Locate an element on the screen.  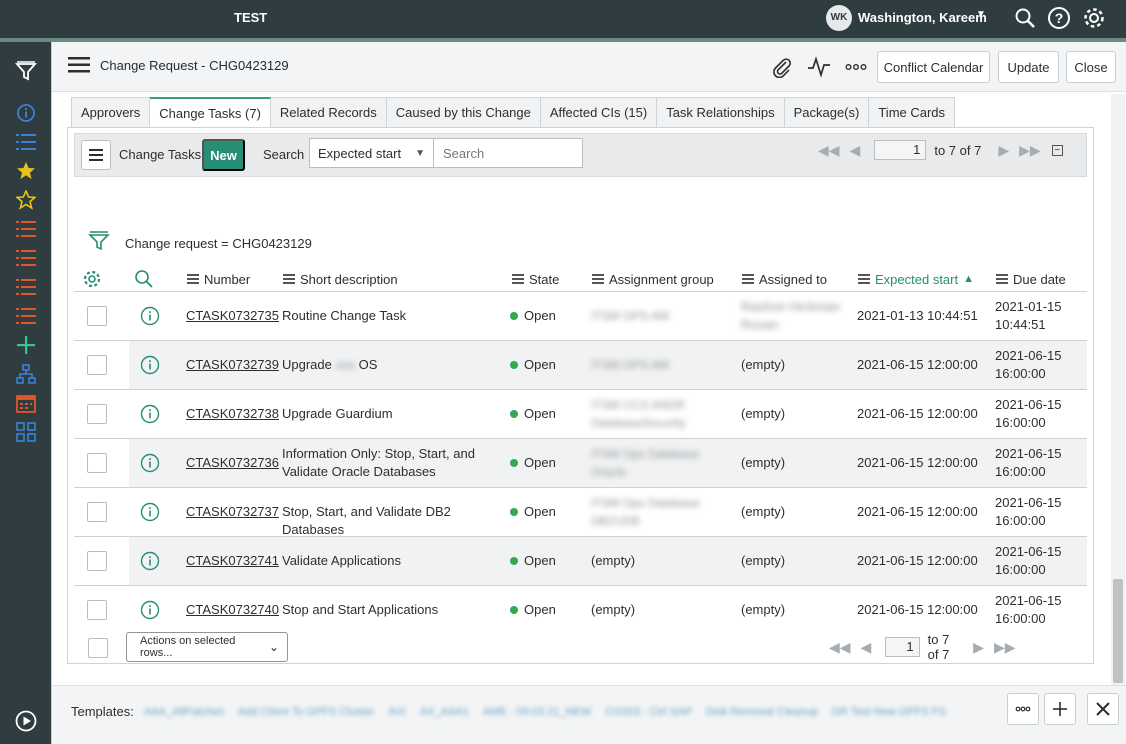
column-header-assigned-to: Assigned to is located at coordinates (784, 279).